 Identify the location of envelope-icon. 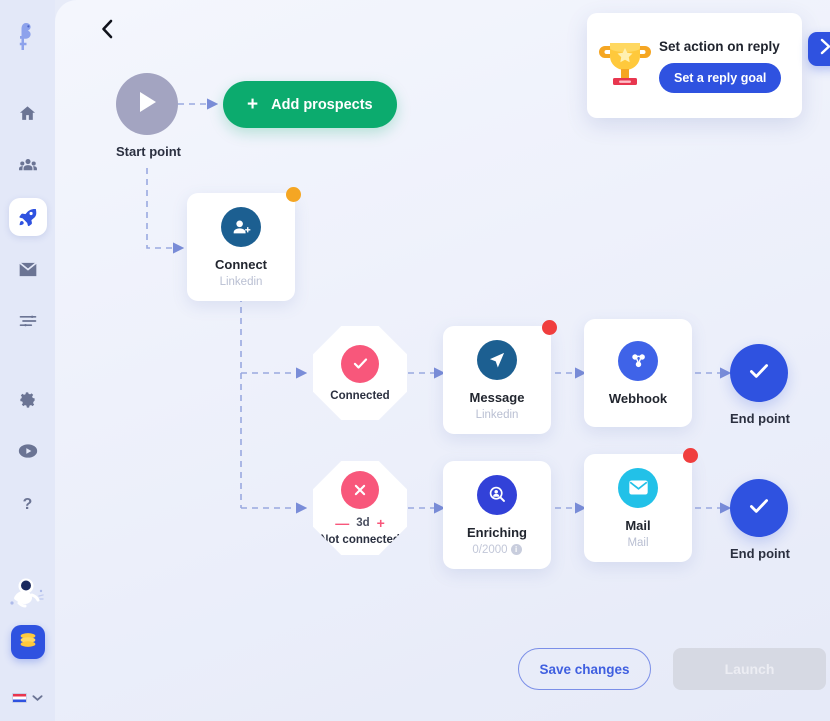
(638, 487).